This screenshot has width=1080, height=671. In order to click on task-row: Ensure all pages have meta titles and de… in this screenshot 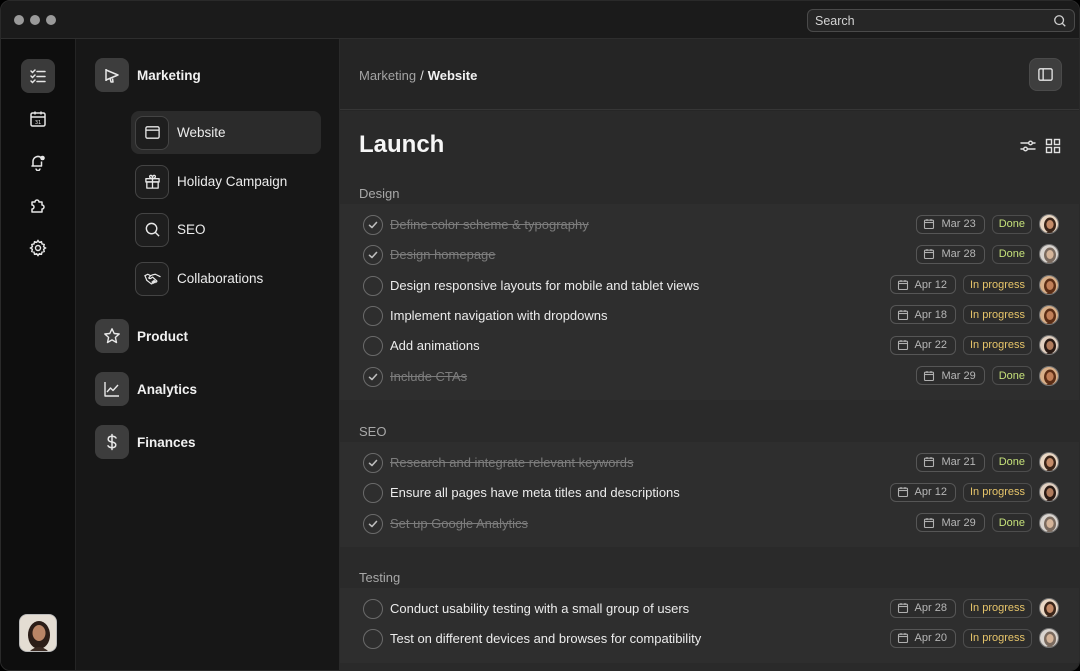, I will do `click(709, 493)`.